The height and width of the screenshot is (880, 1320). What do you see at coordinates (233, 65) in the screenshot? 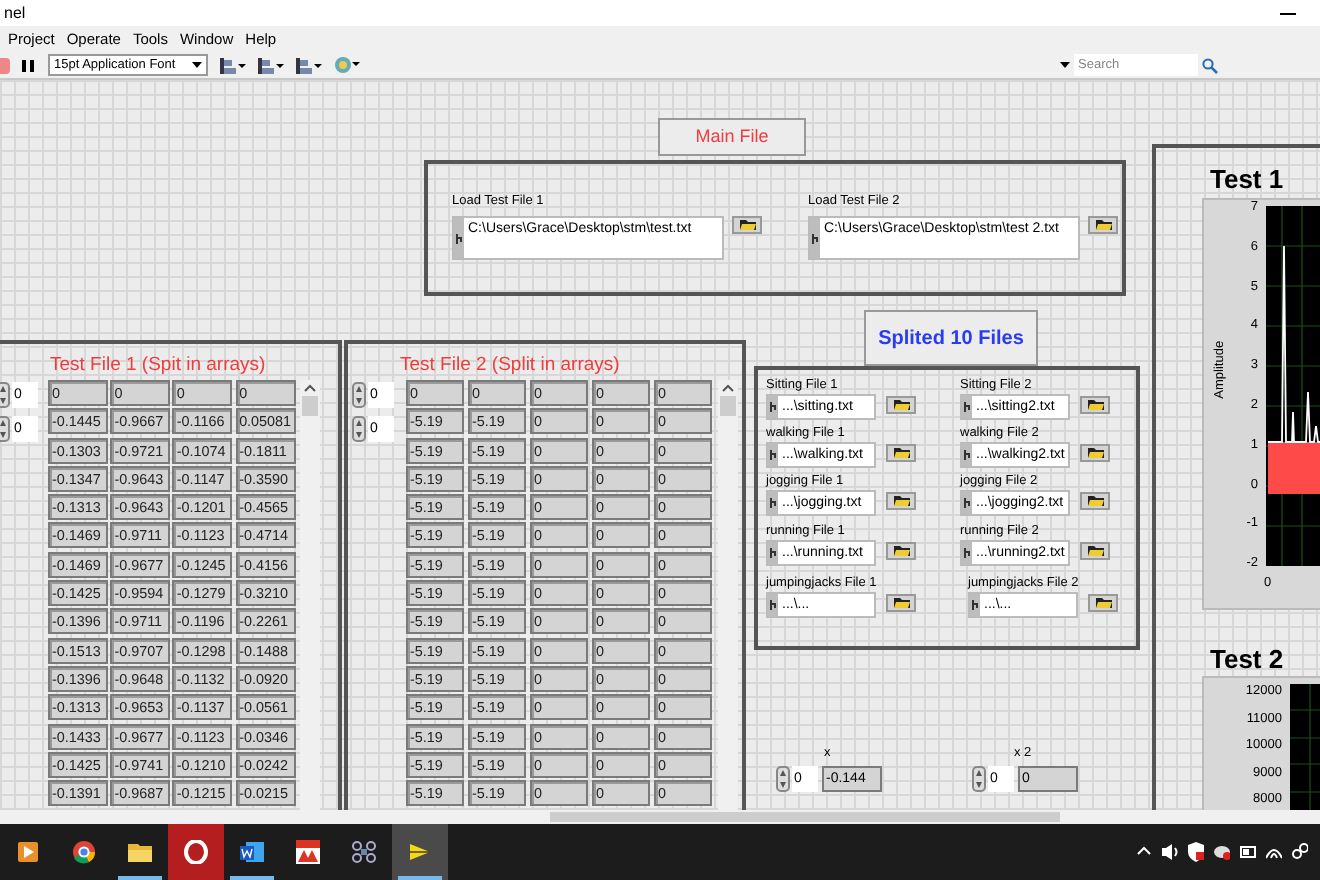
I see `align-objects-icon` at bounding box center [233, 65].